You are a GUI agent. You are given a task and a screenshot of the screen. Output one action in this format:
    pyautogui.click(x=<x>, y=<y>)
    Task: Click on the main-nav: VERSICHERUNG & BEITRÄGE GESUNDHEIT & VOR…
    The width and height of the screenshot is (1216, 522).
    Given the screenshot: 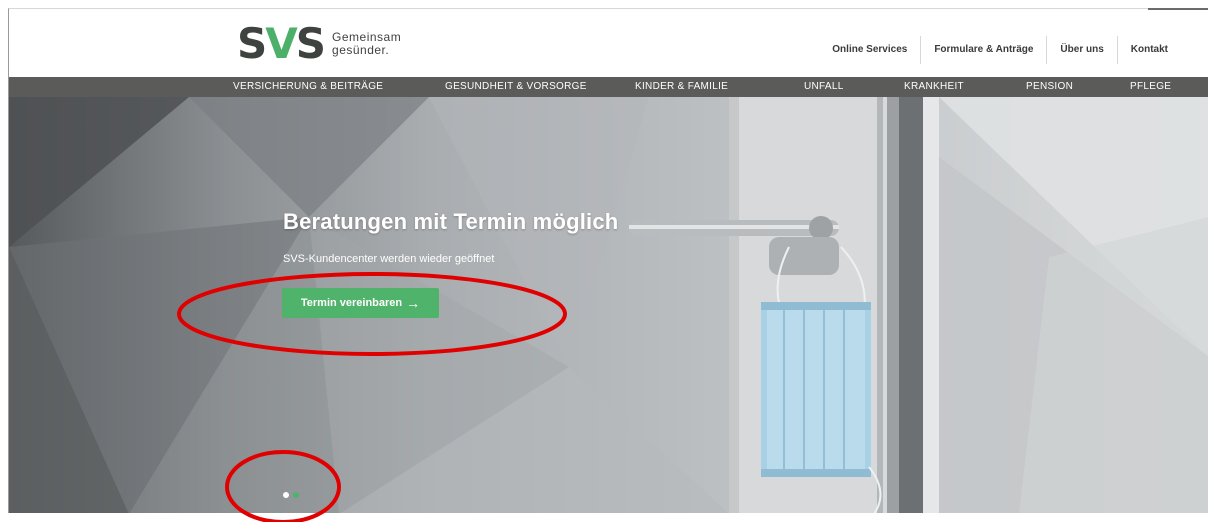 What is the action you would take?
    pyautogui.click(x=608, y=87)
    